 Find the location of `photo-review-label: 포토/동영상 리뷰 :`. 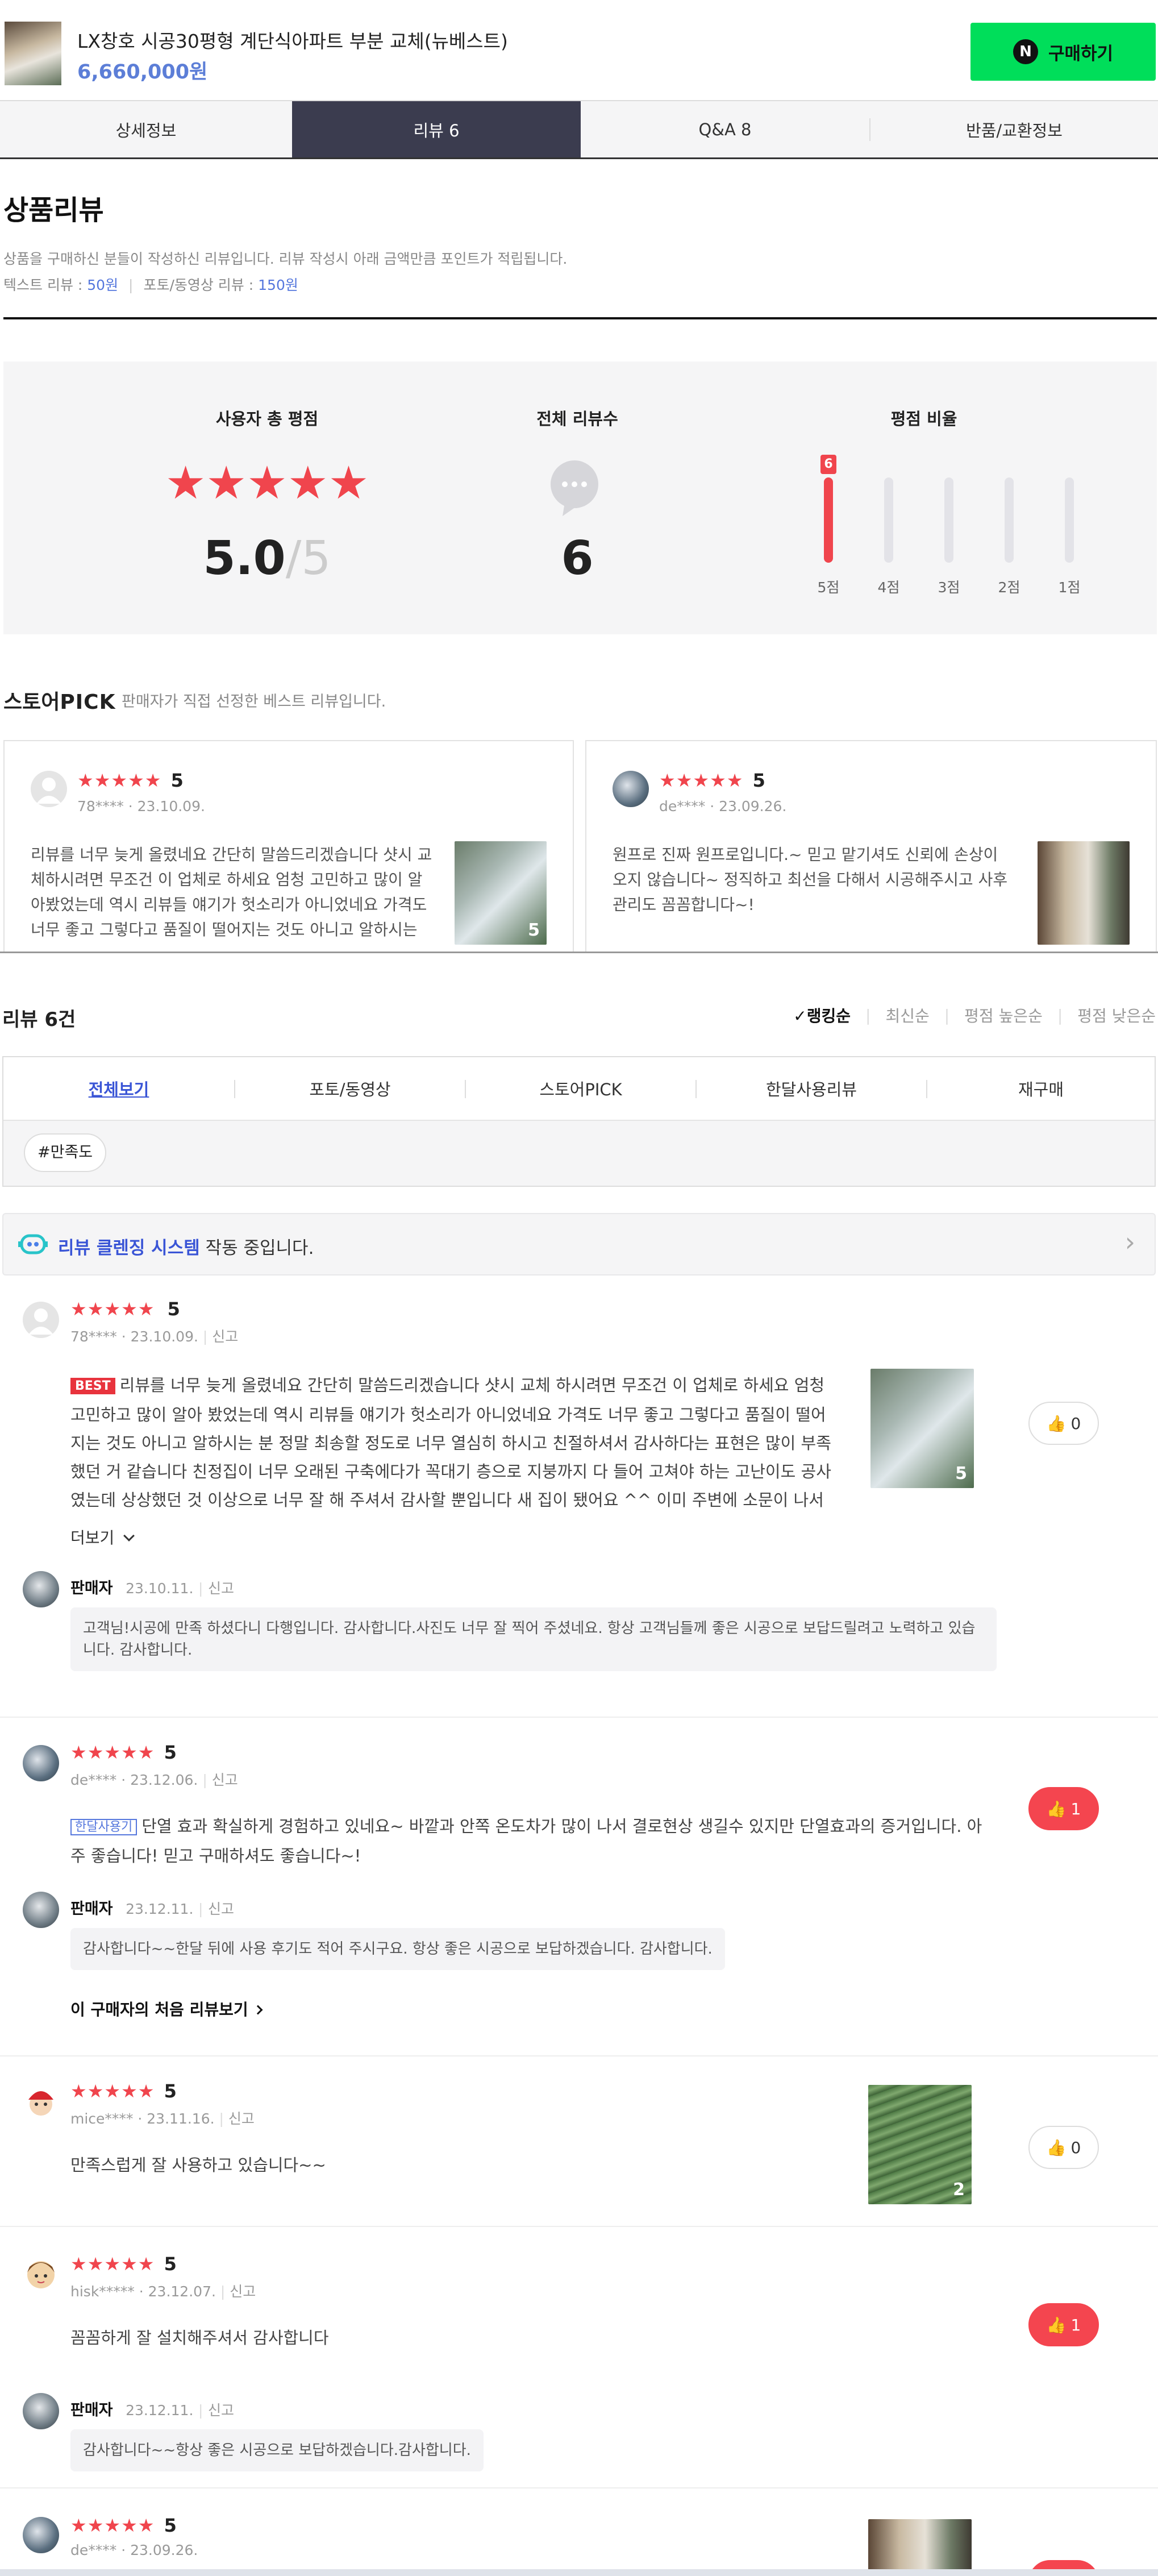

photo-review-label: 포토/동영상 리뷰 : is located at coordinates (198, 285).